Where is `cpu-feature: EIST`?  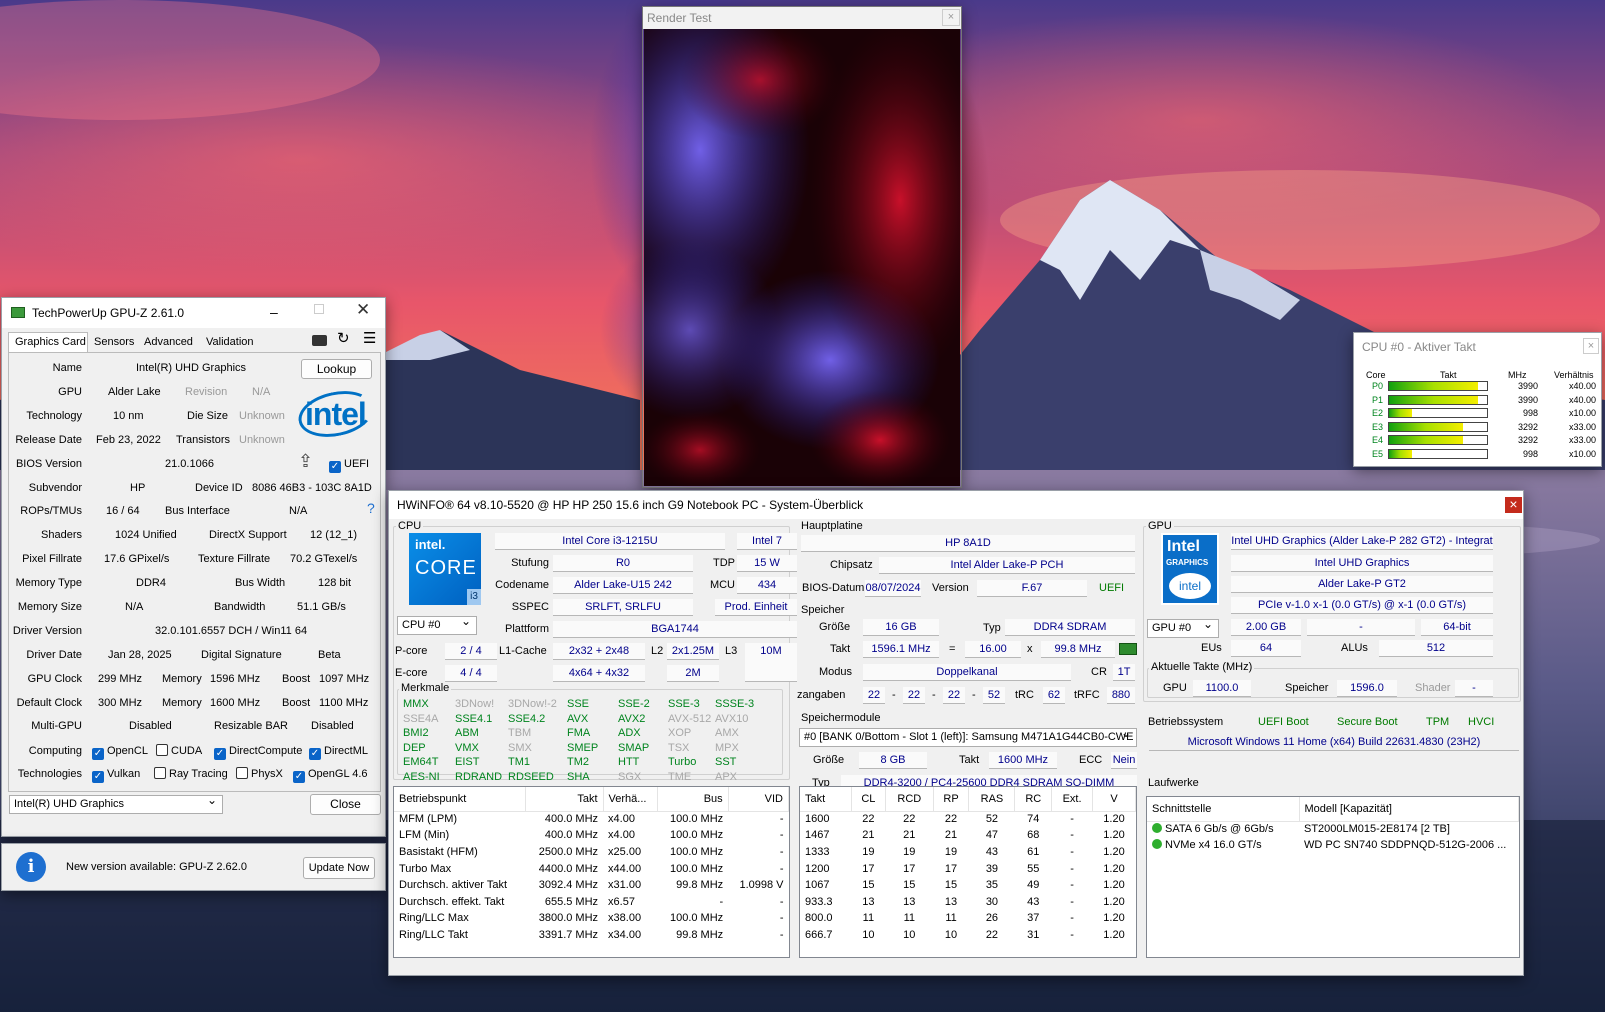 cpu-feature: EIST is located at coordinates (467, 762).